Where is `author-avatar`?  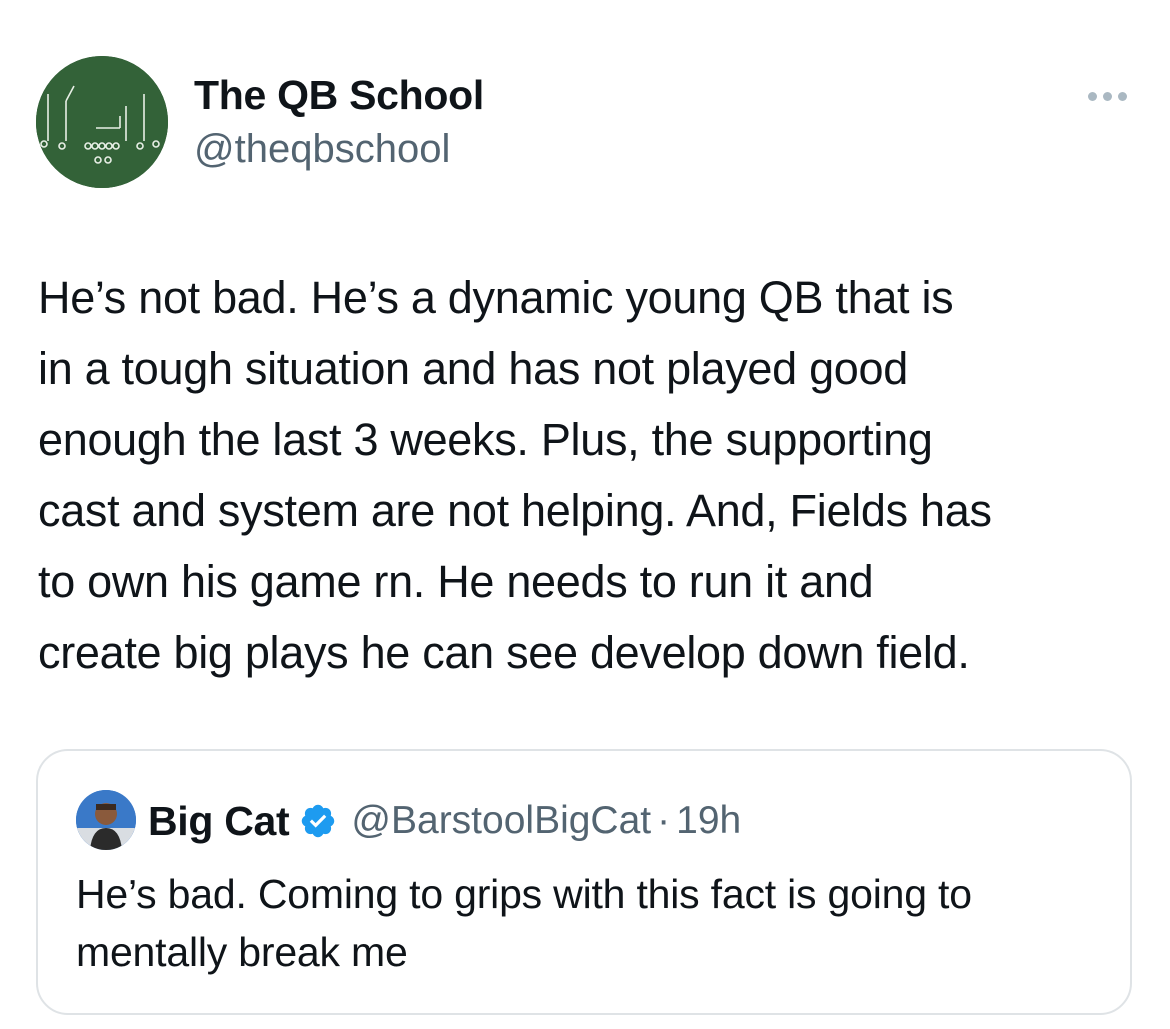 author-avatar is located at coordinates (102, 122).